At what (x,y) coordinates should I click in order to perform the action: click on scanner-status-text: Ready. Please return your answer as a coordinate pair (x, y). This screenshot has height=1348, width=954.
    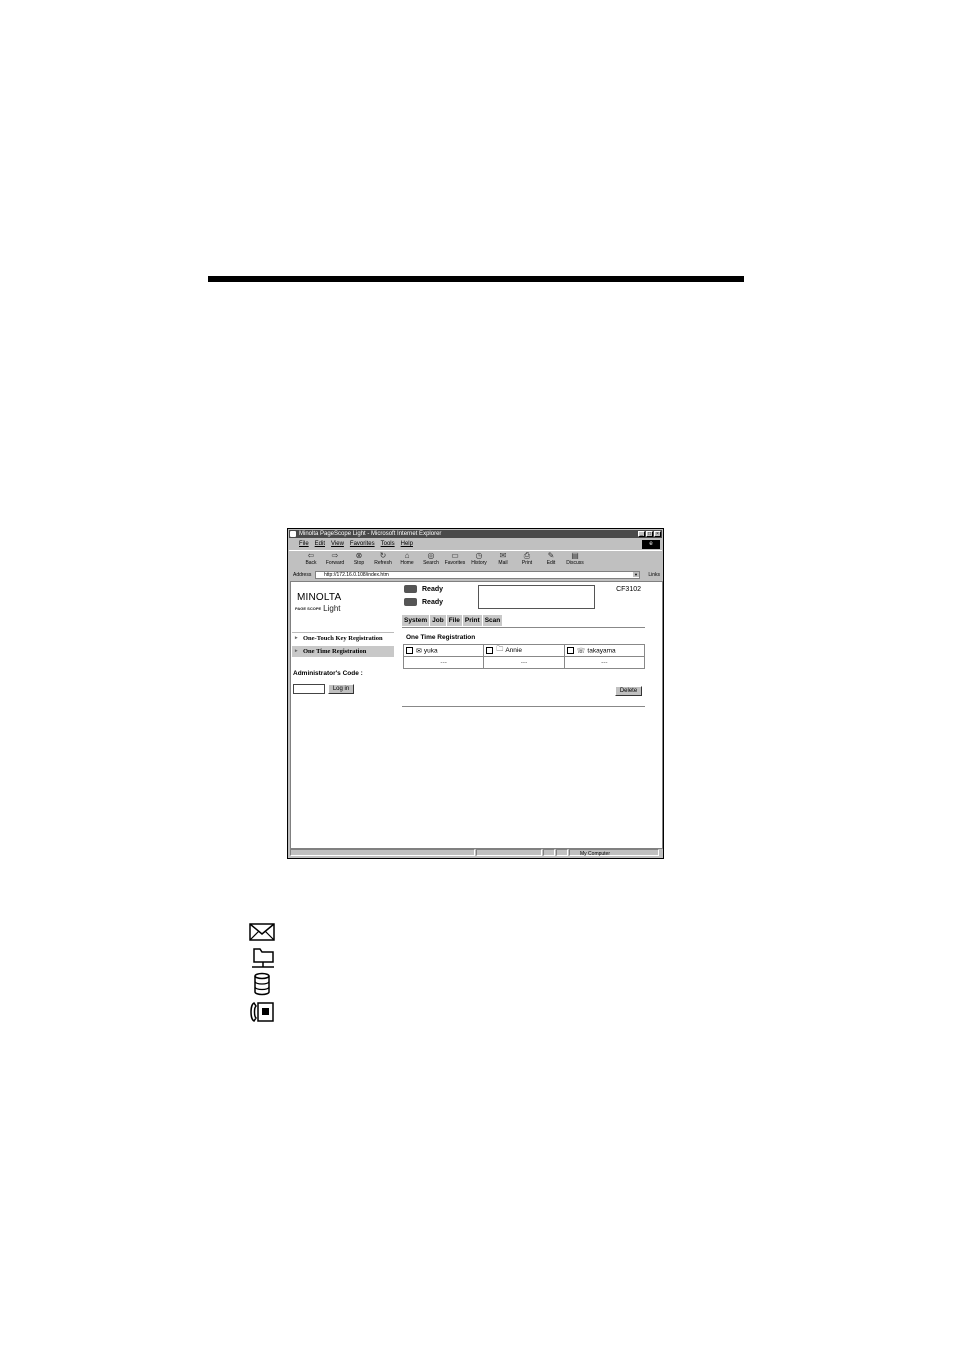
    Looking at the image, I should click on (433, 602).